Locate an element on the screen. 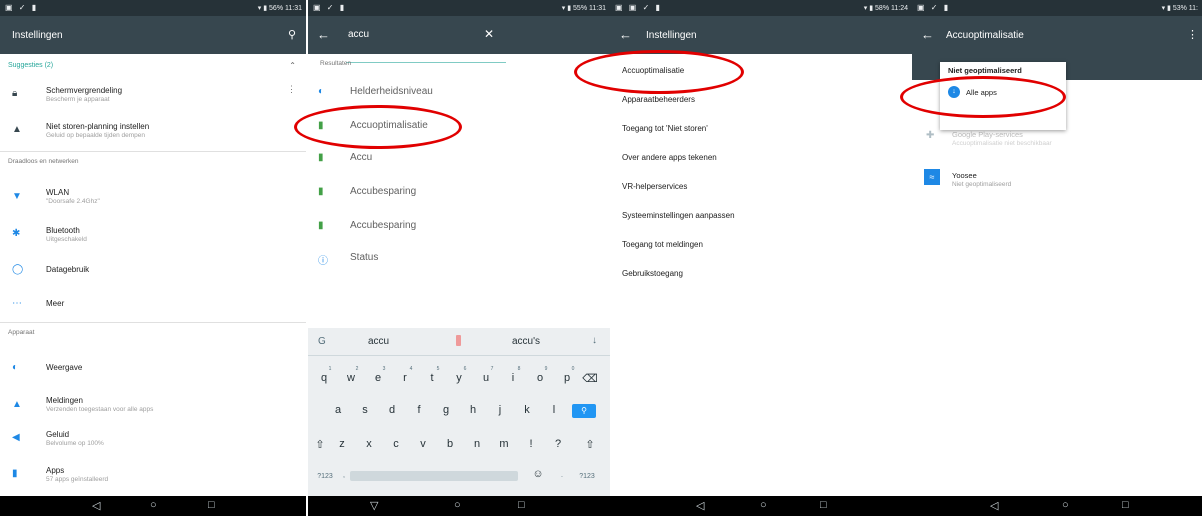  result-item: ◐ Helderheidsniveau is located at coordinates (459, 93).